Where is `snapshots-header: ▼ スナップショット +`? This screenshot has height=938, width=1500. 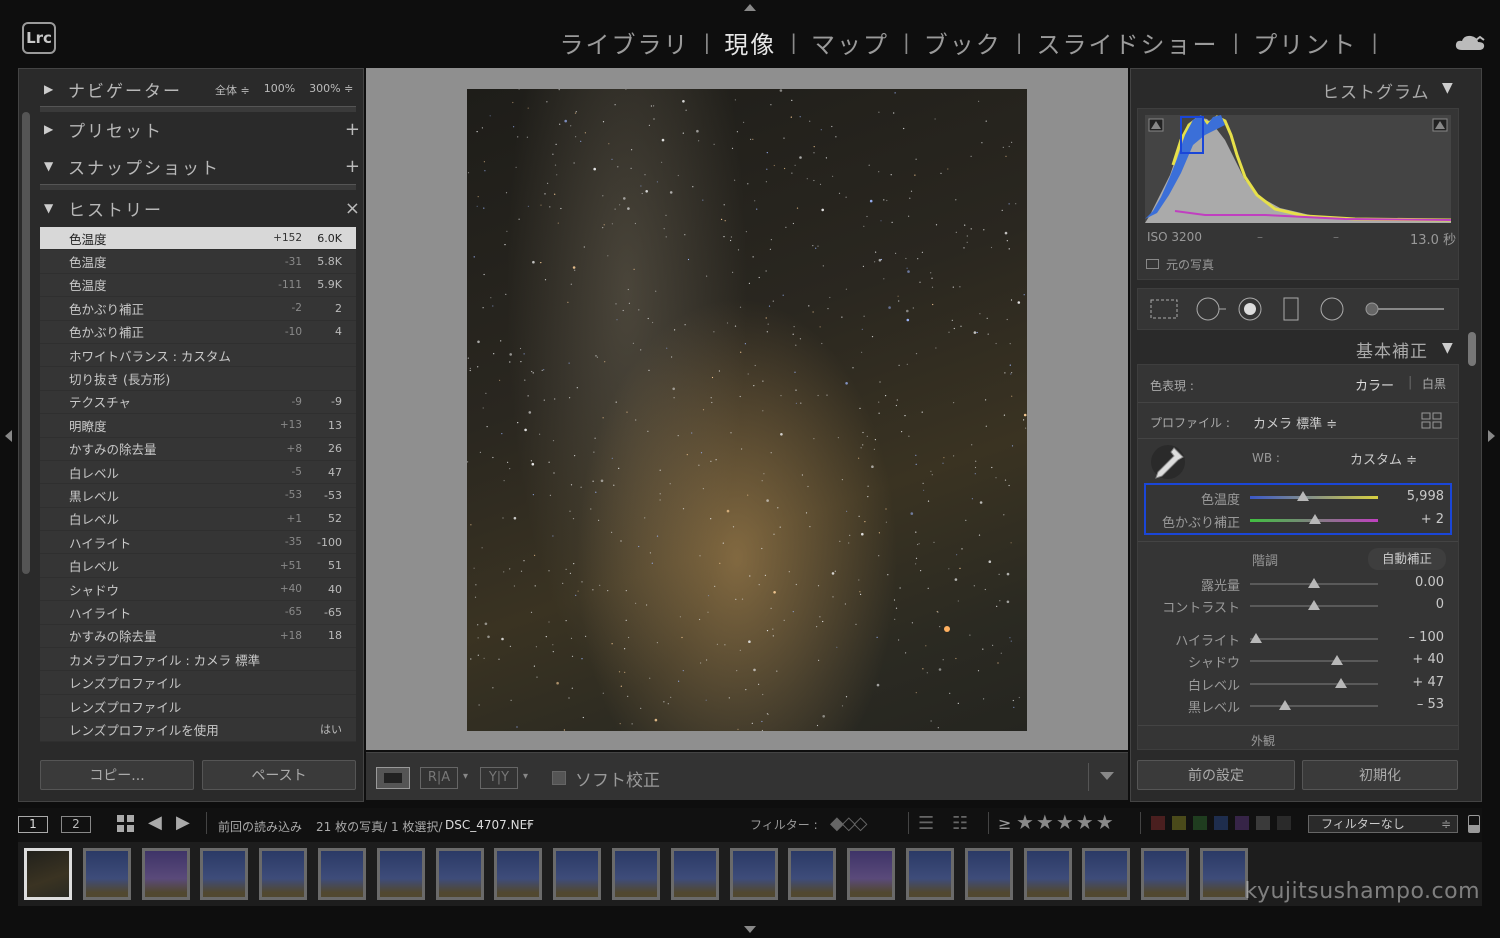
snapshots-header: ▼ スナップショット + is located at coordinates (202, 166).